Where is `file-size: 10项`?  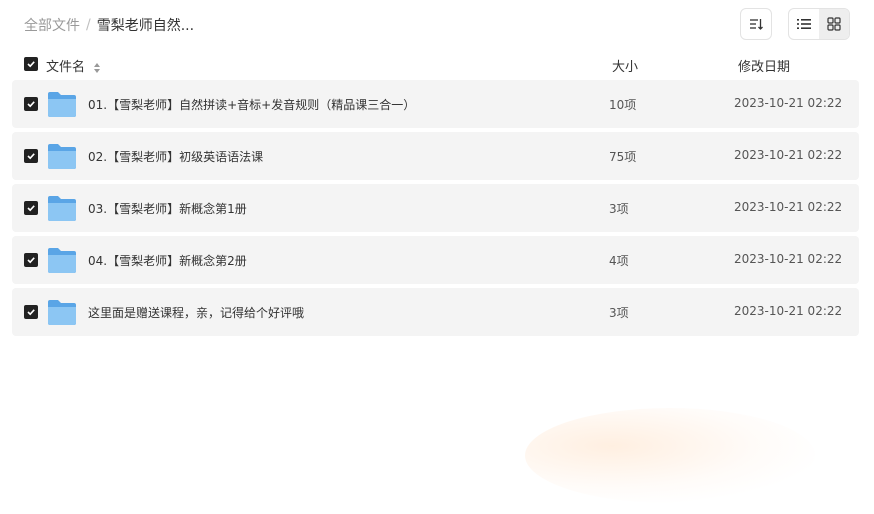 file-size: 10项 is located at coordinates (623, 105).